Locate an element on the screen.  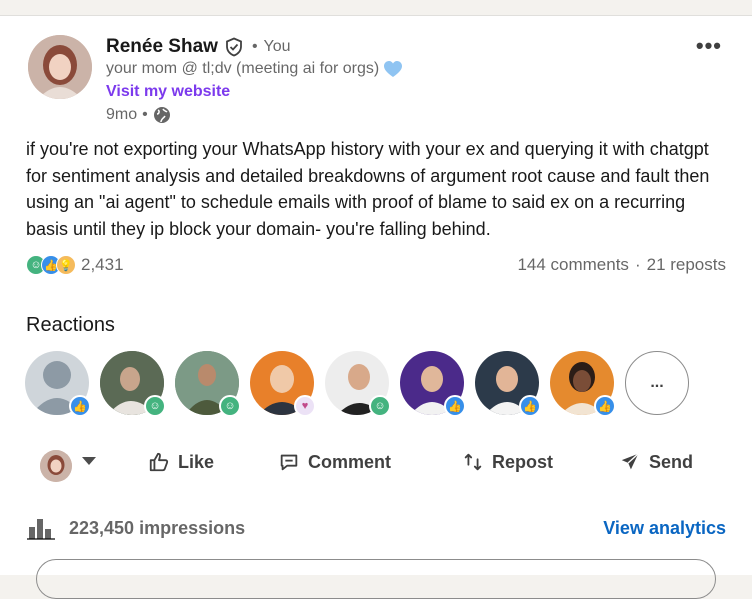
bar-chart-icon is located at coordinates (41, 529).